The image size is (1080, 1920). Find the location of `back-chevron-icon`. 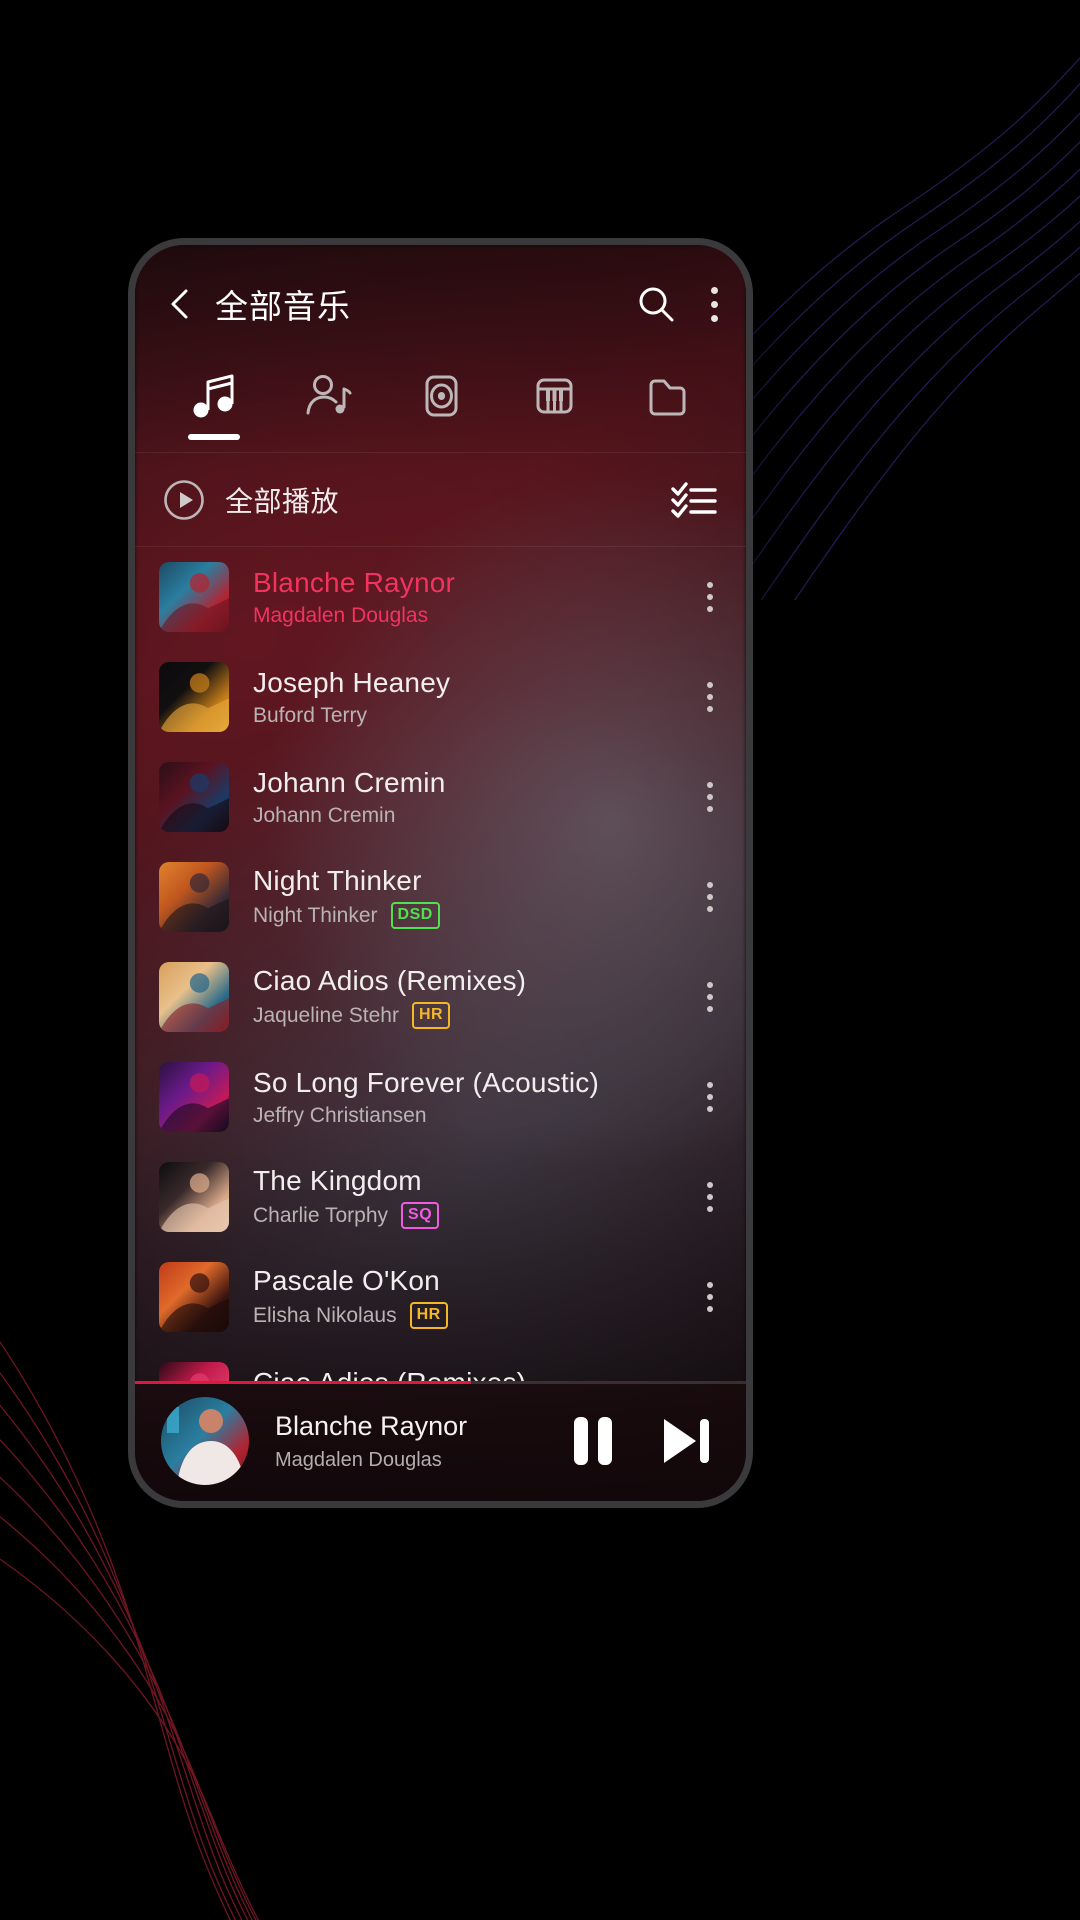

back-chevron-icon is located at coordinates (180, 304).